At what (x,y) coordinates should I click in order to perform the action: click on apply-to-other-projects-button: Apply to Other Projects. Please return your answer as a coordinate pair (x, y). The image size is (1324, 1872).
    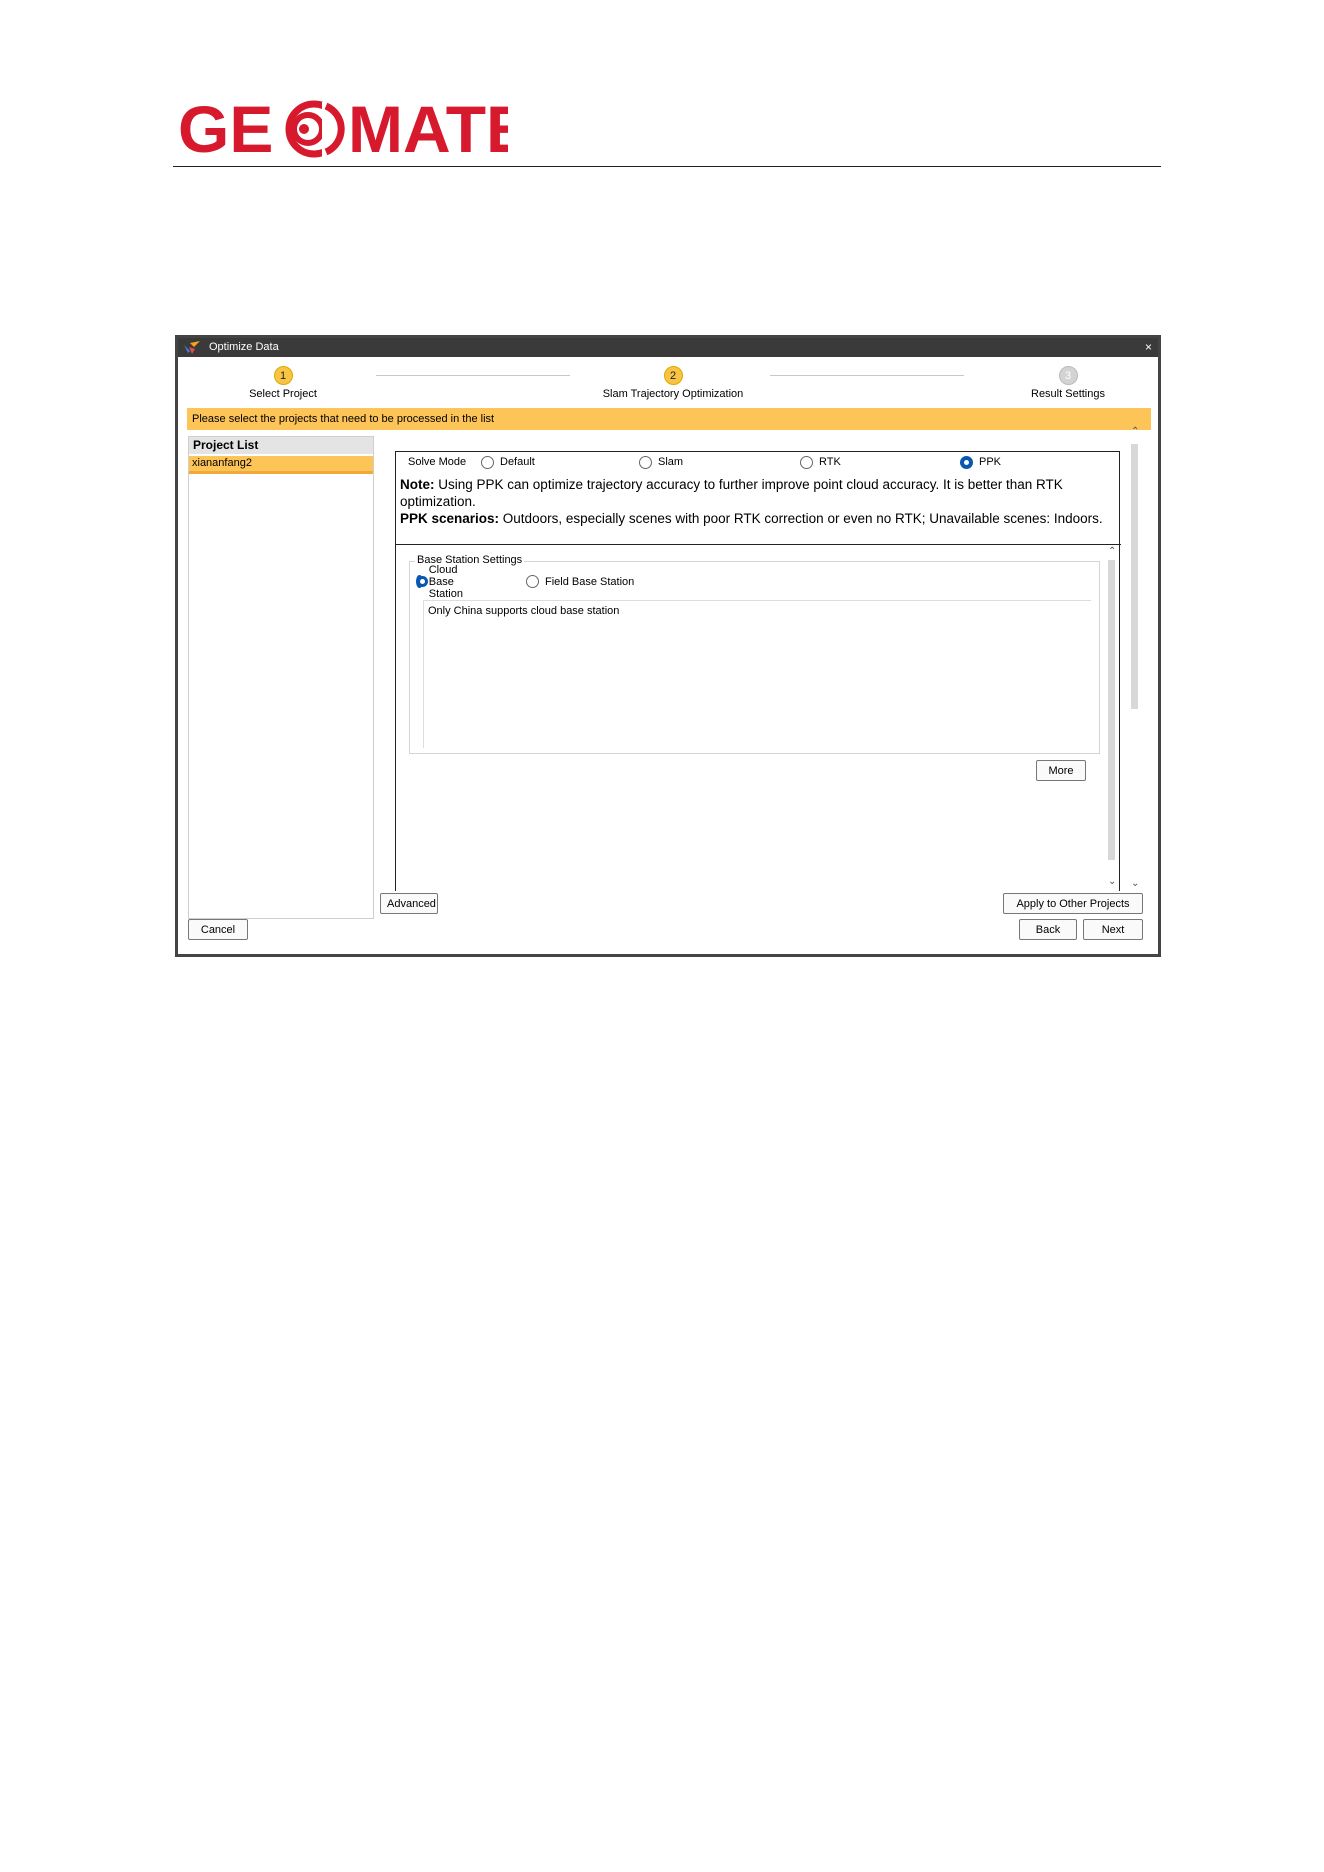
    Looking at the image, I should click on (1073, 903).